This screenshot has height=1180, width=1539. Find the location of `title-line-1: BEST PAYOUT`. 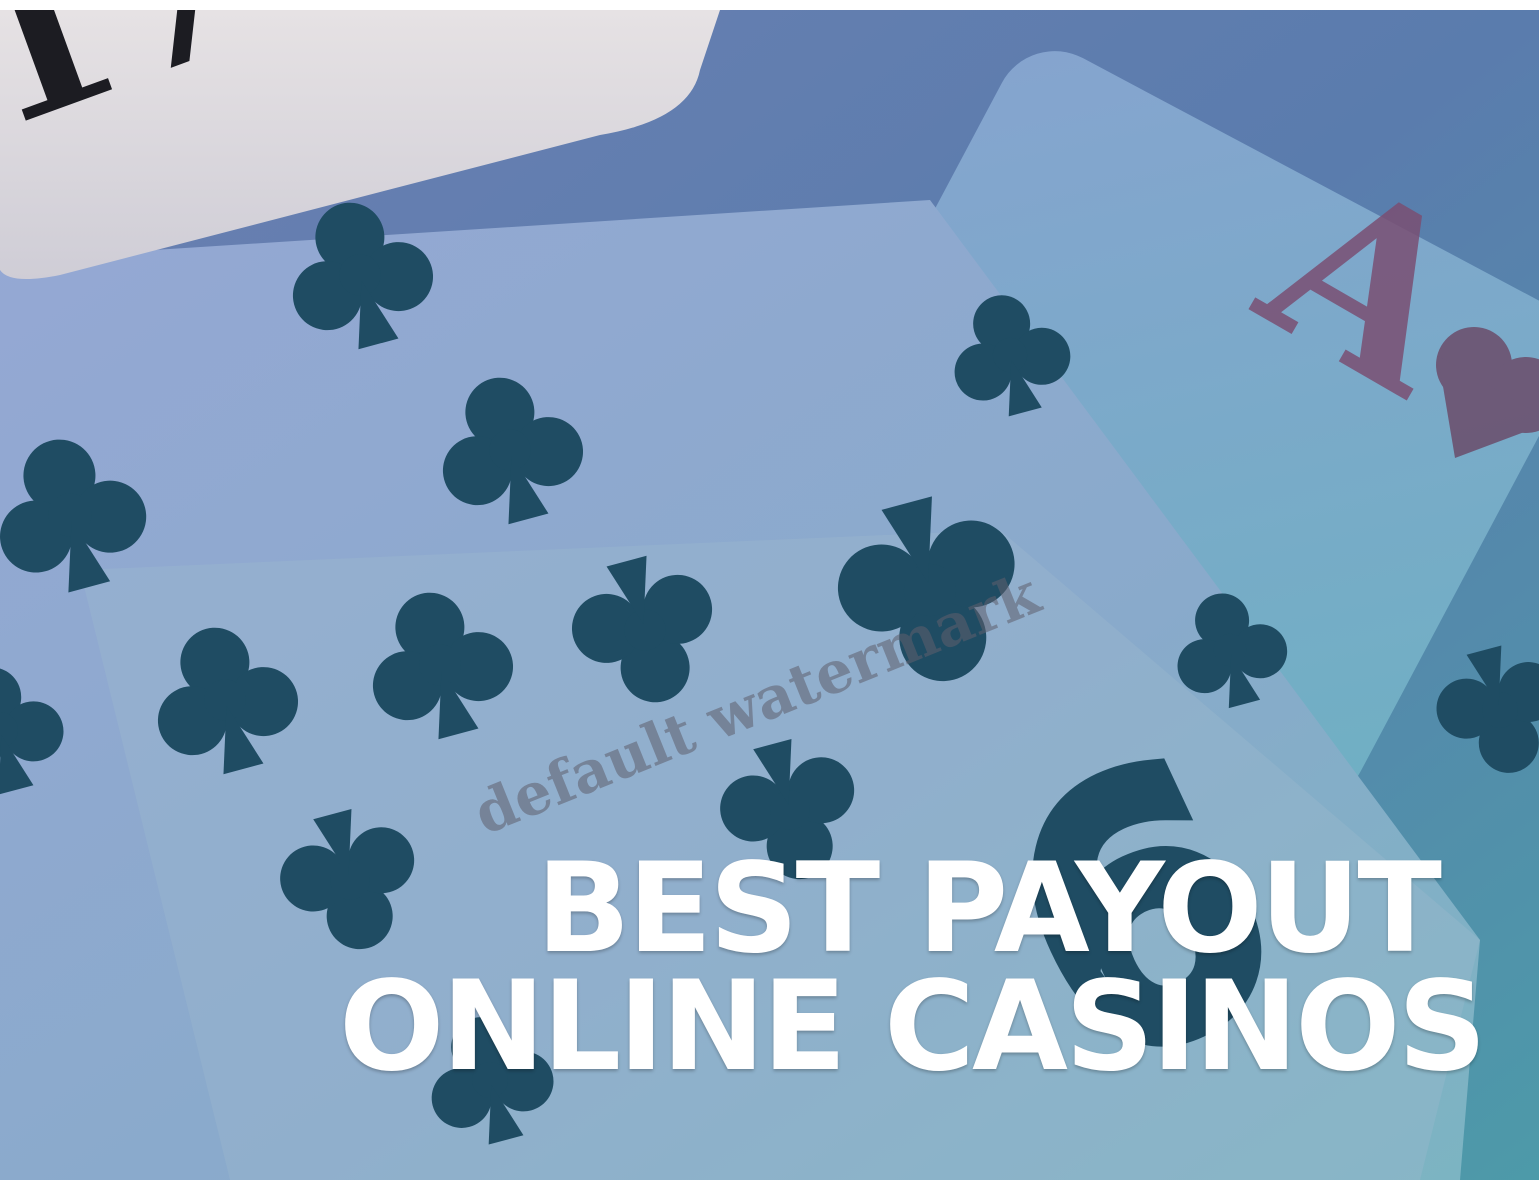

title-line-1: BEST PAYOUT is located at coordinates (989, 909).